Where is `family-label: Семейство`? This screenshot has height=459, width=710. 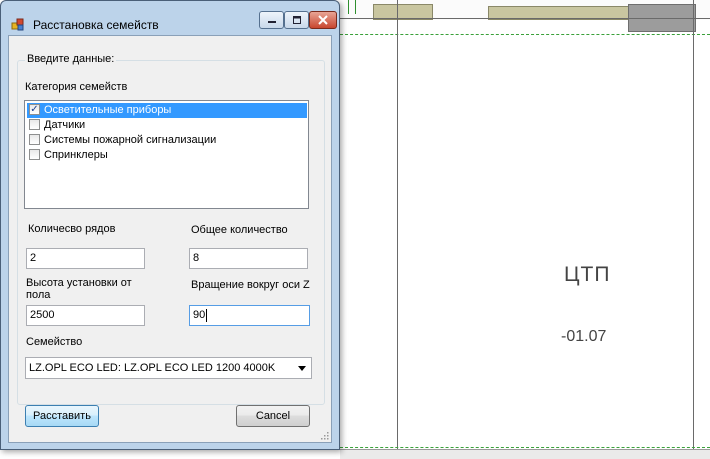
family-label: Семейство is located at coordinates (54, 342).